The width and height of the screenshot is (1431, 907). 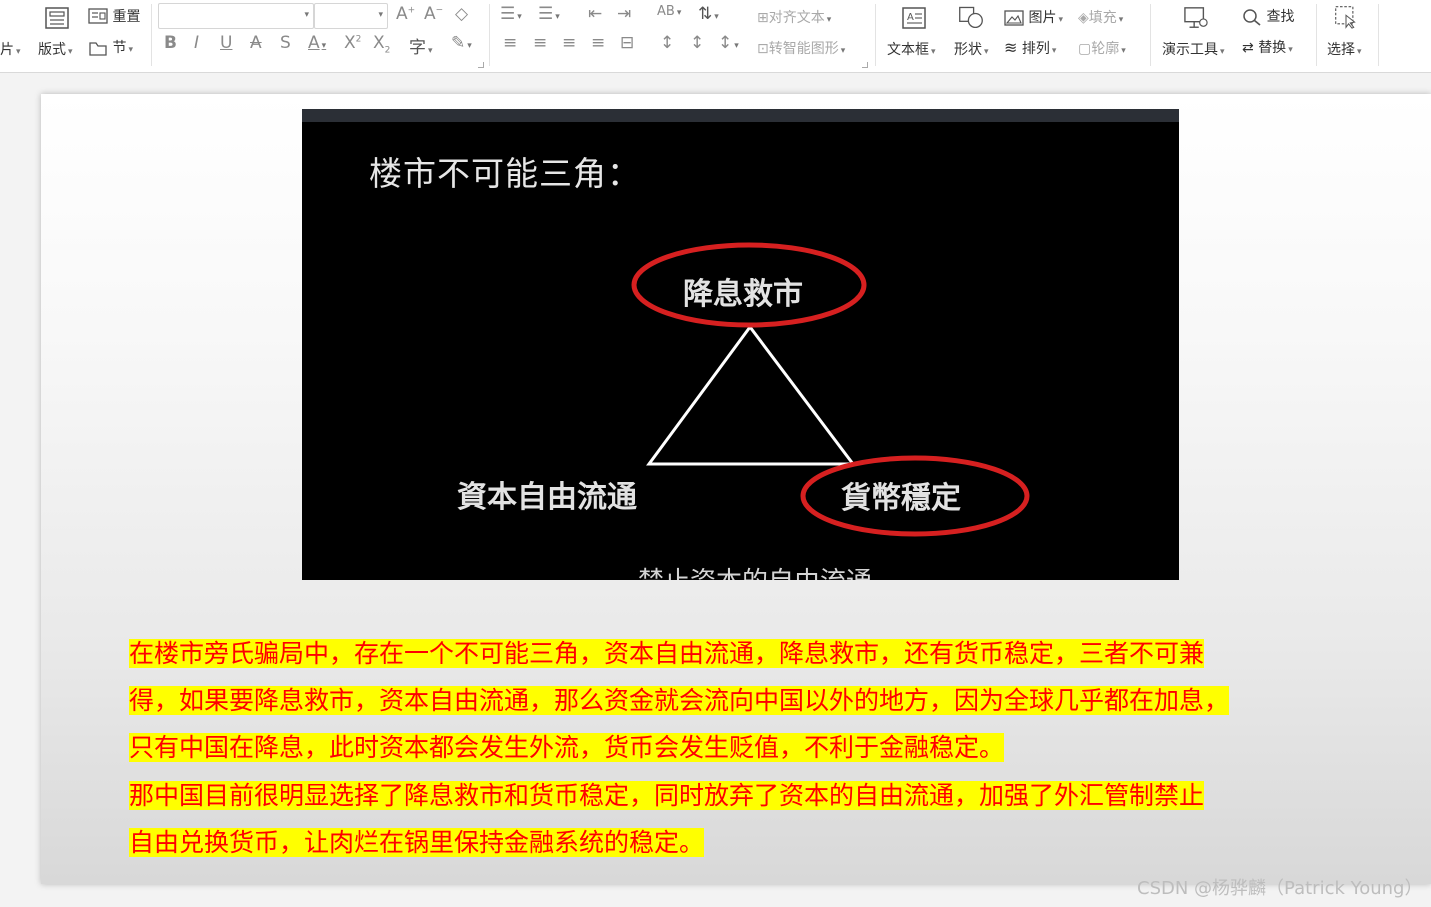 I want to click on highlighted-text: 只有中国在降息，此时资本都会发生外流，货币会发生贬值，不利于金融稳定。, so click(x=567, y=747).